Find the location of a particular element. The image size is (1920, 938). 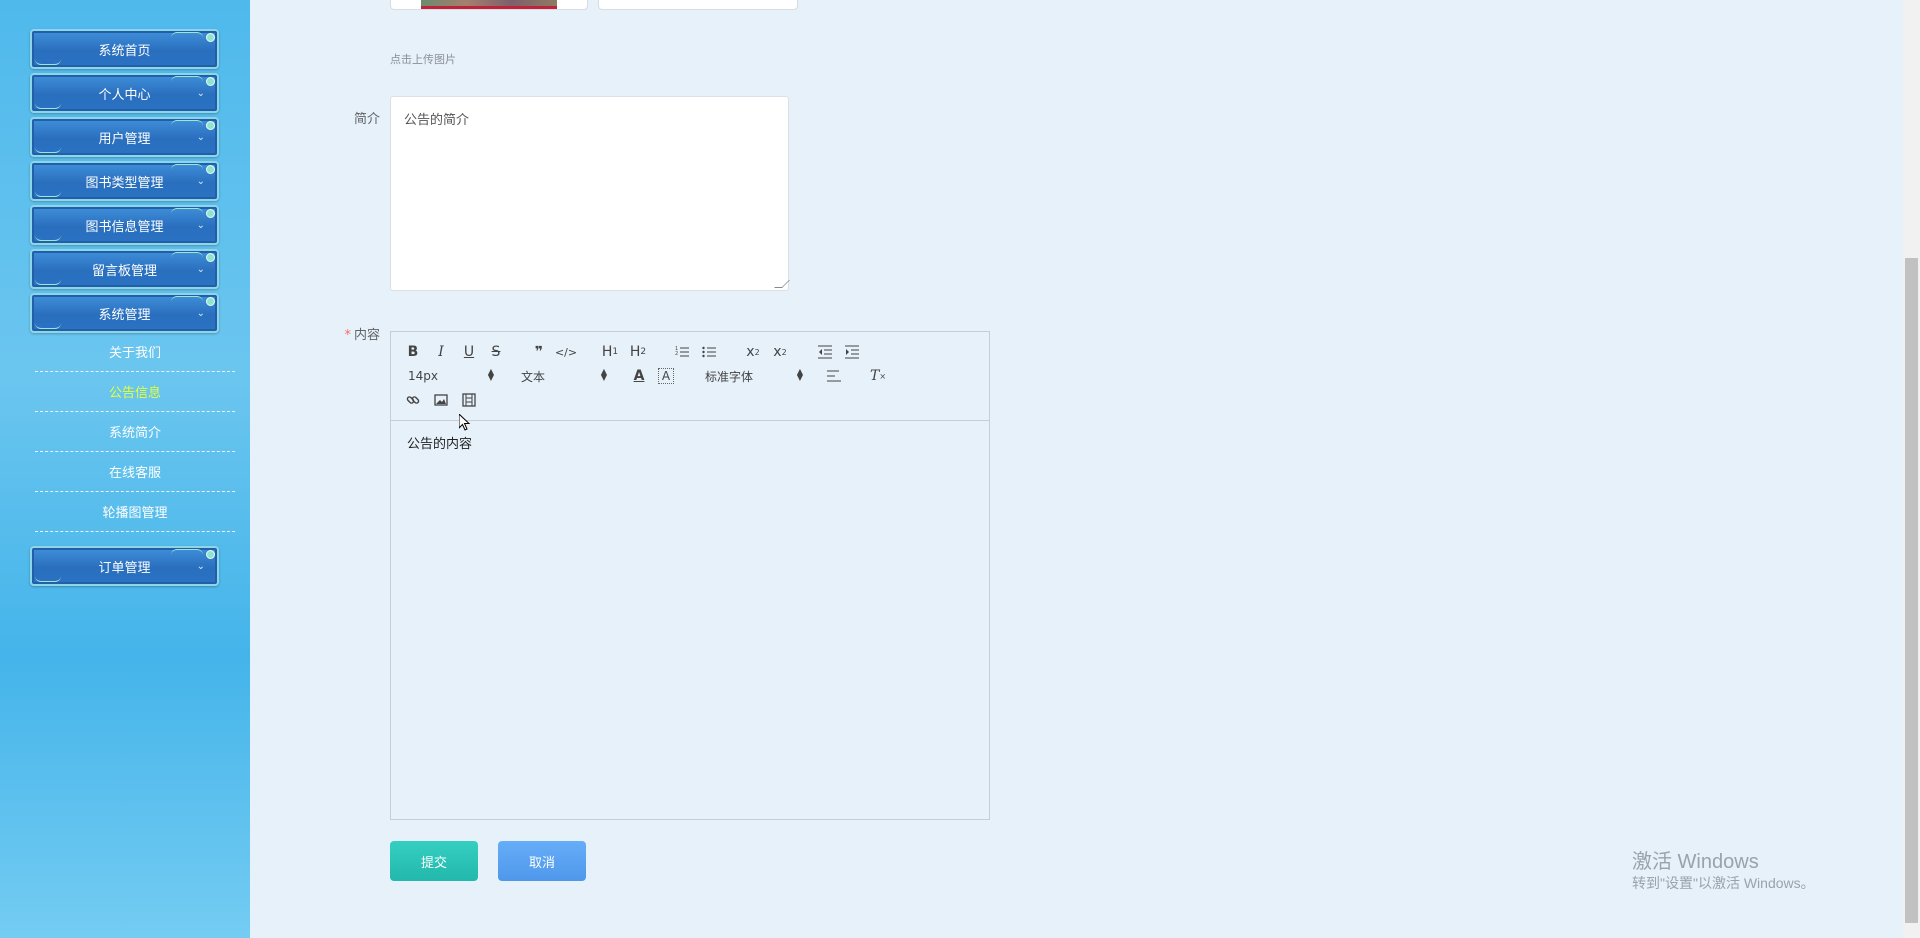

required-mark: * is located at coordinates (347, 335).